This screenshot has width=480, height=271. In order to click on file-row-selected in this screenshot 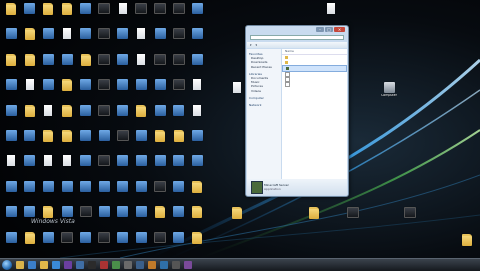, I will do `click(314, 68)`.